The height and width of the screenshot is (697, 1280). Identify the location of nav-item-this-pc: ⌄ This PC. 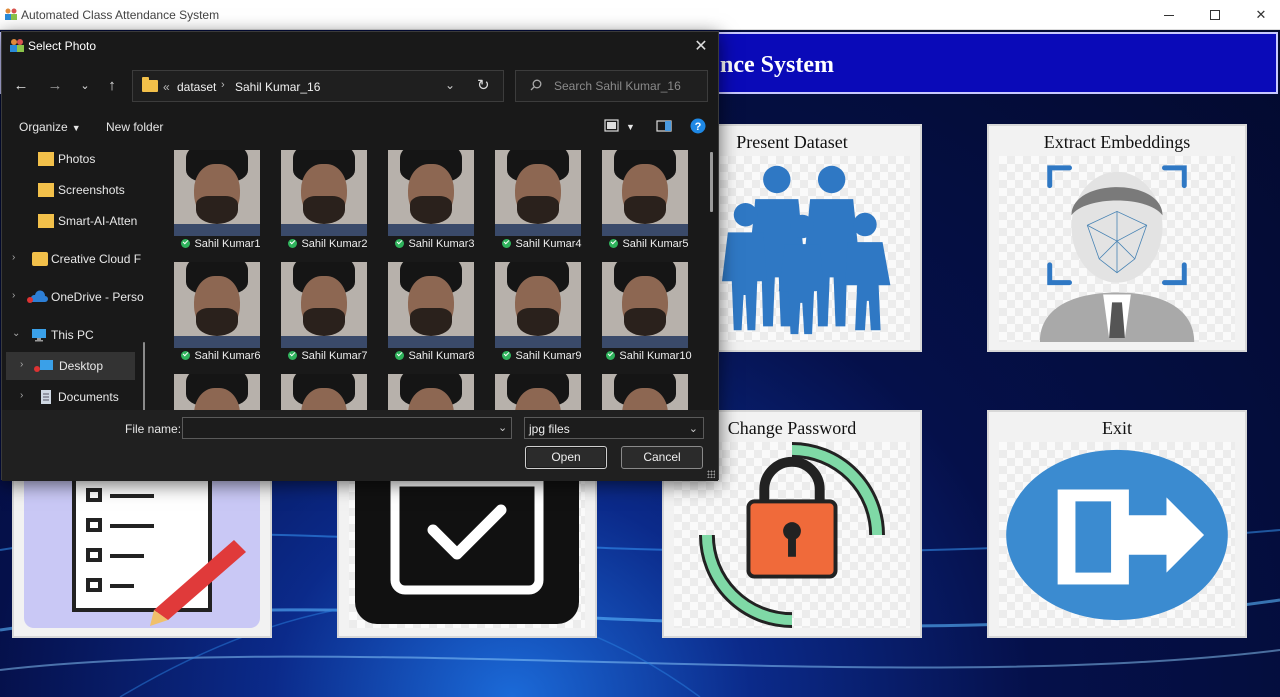
(74, 335).